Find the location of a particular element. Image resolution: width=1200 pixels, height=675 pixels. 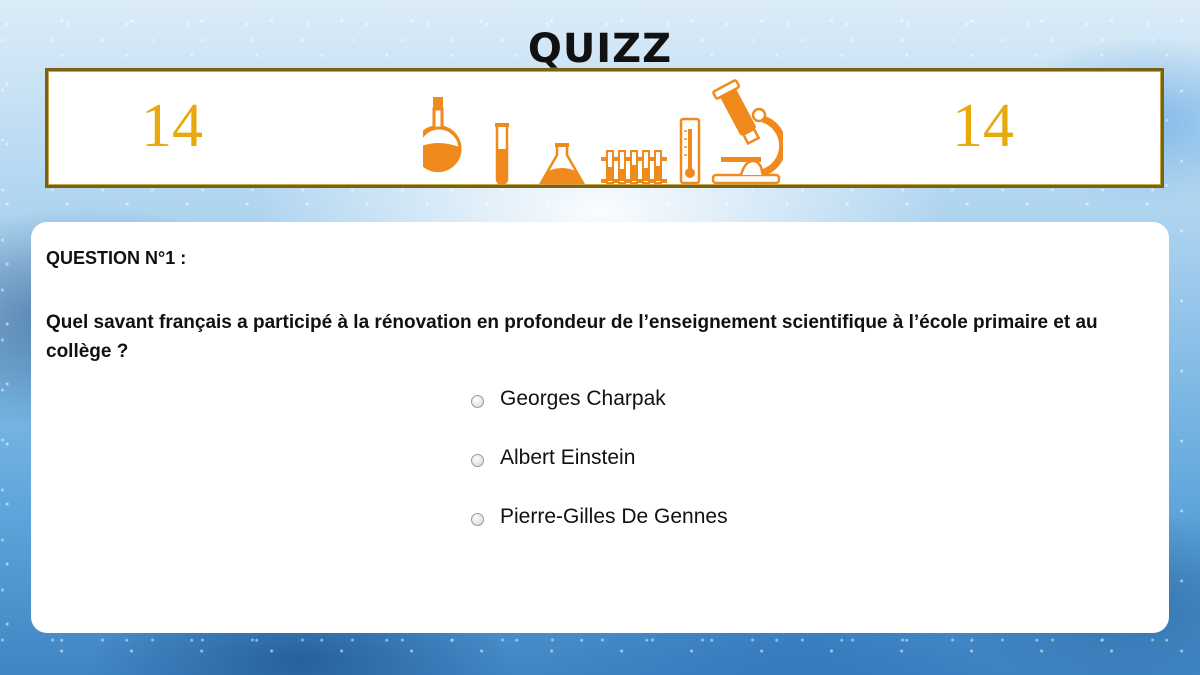

option-pierre-gilles-de-gennes: Pierre-Gilles De Gennes is located at coordinates (599, 517).